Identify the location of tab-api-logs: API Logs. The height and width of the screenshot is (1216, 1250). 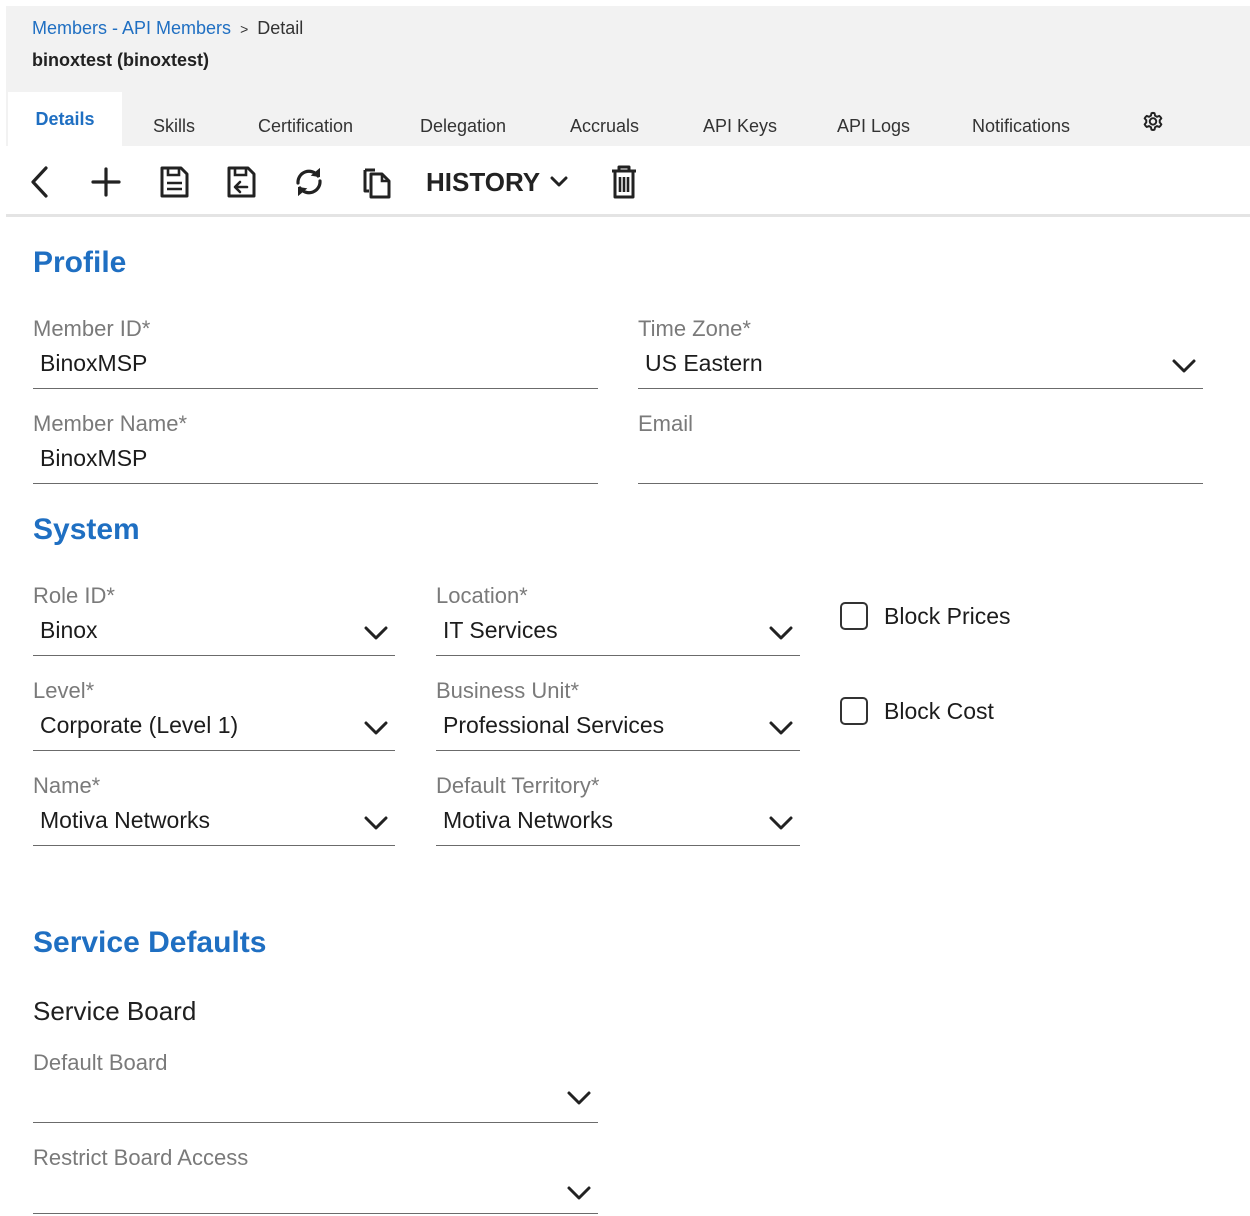
(873, 126).